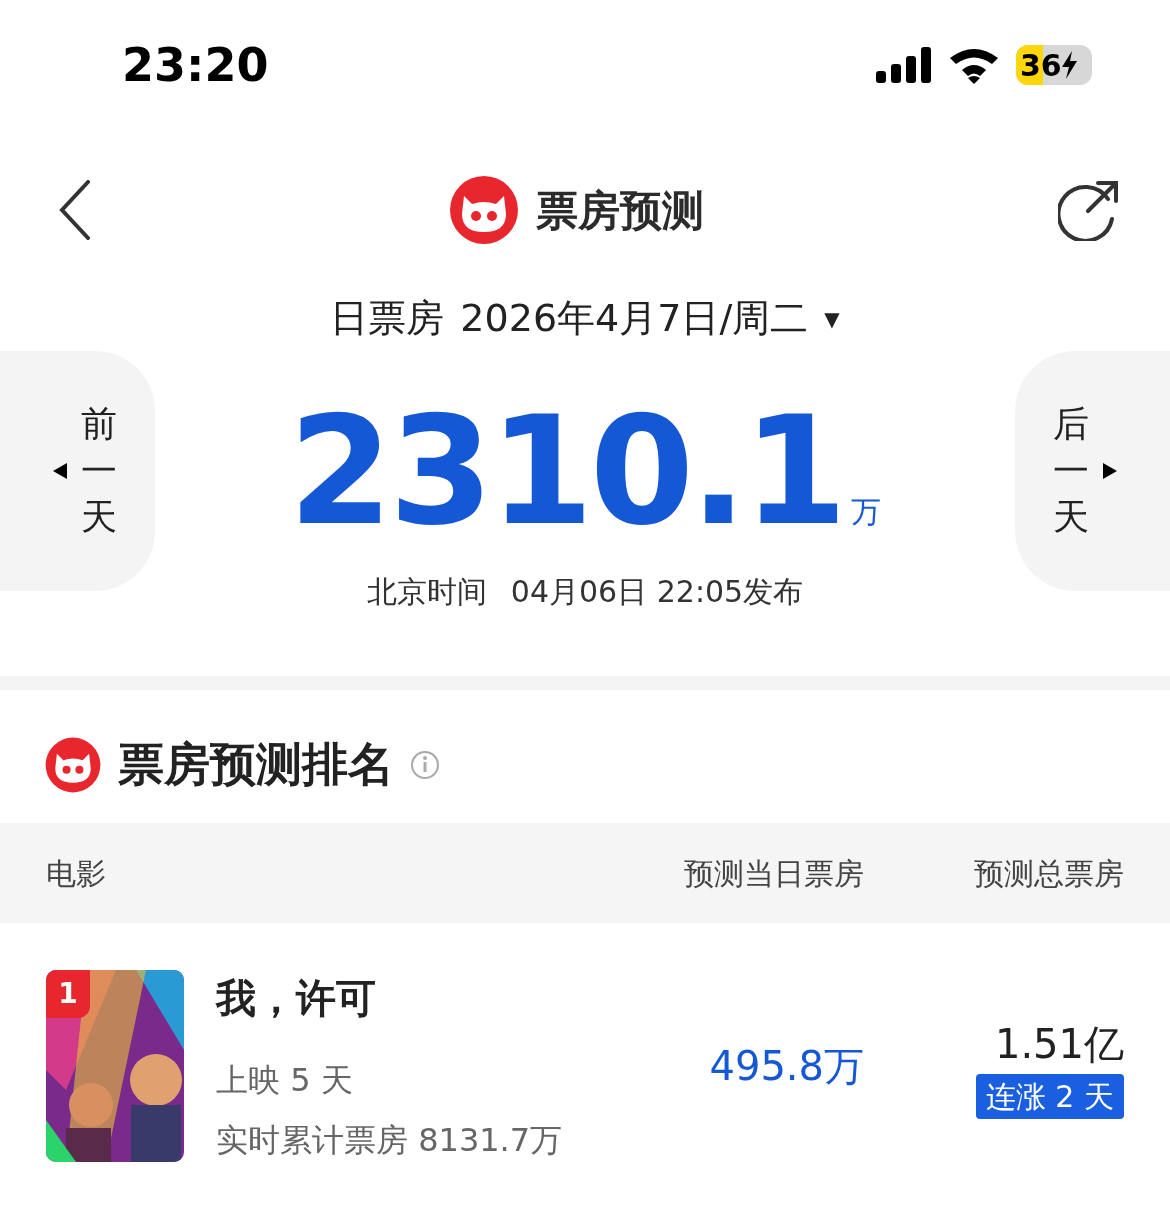  Describe the element at coordinates (68, 994) in the screenshot. I see `rank-badge: 1` at that location.